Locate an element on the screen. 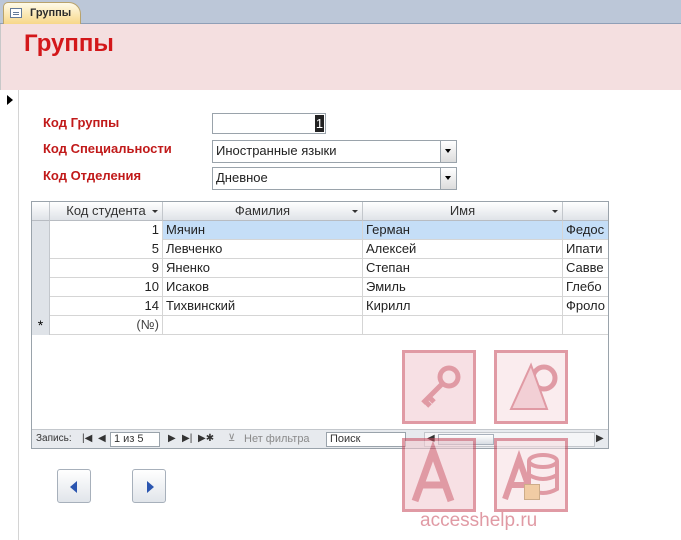 This screenshot has height=540, width=681. cell-student-id: 10 is located at coordinates (106, 287).